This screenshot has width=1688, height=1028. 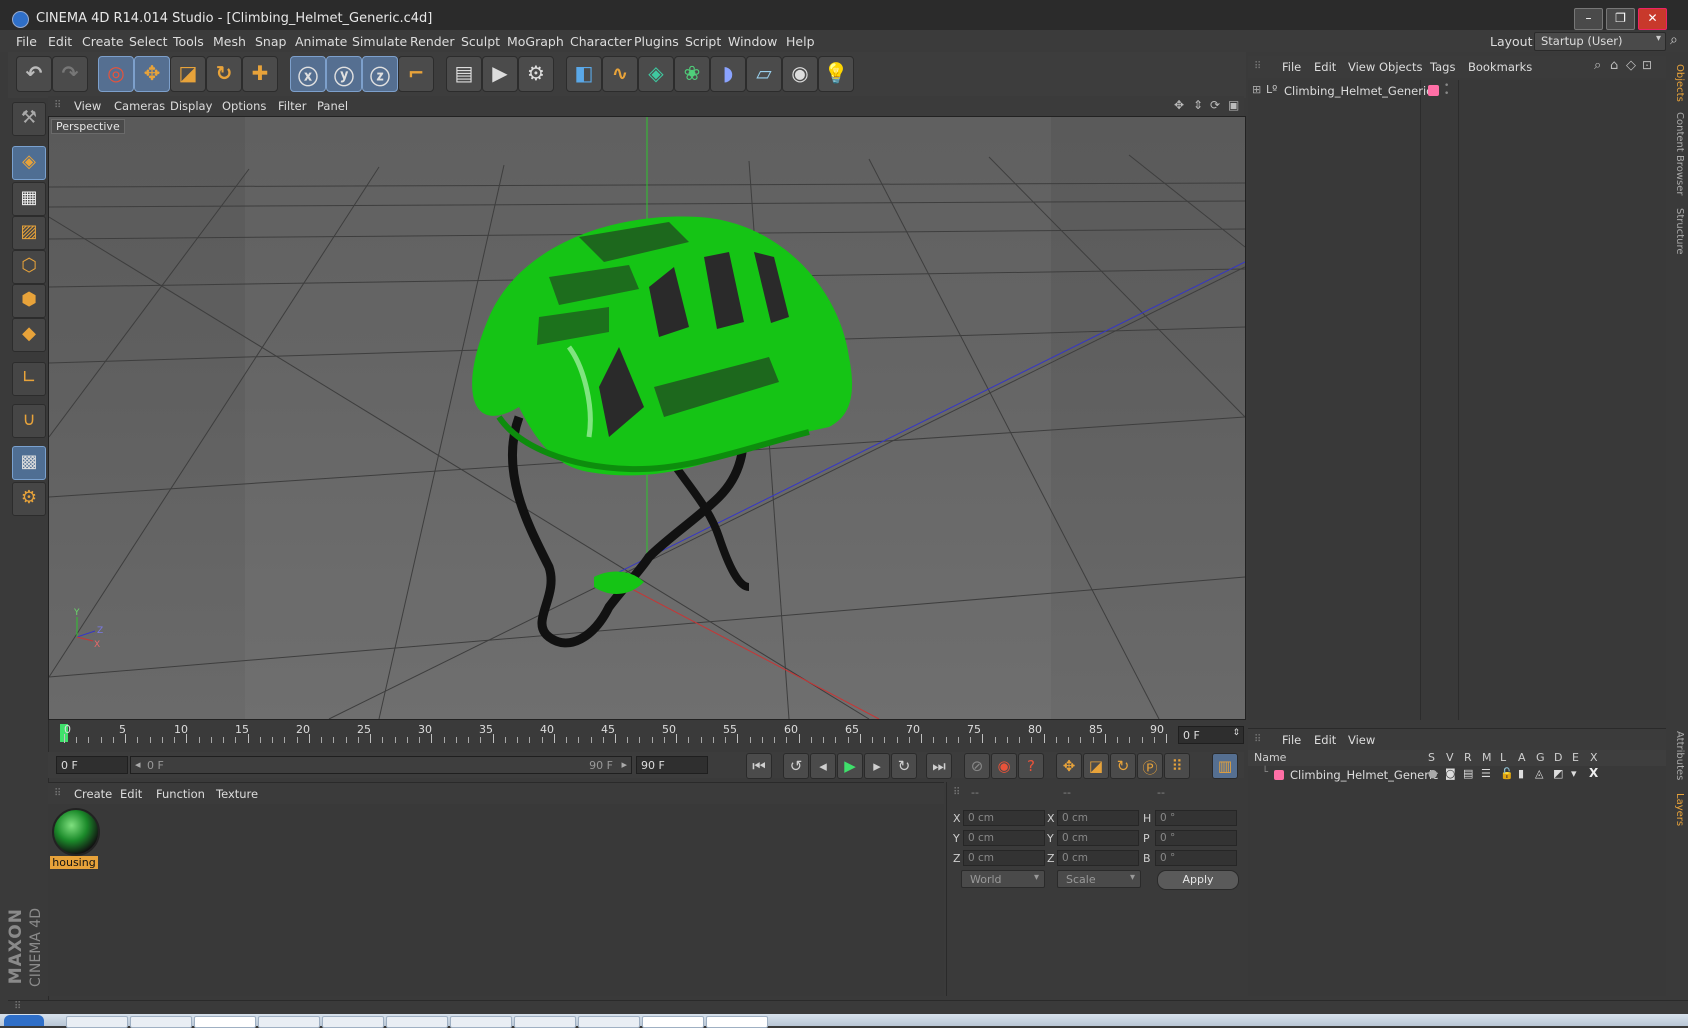 What do you see at coordinates (1614, 65) in the screenshot?
I see `home-icon: ⌂` at bounding box center [1614, 65].